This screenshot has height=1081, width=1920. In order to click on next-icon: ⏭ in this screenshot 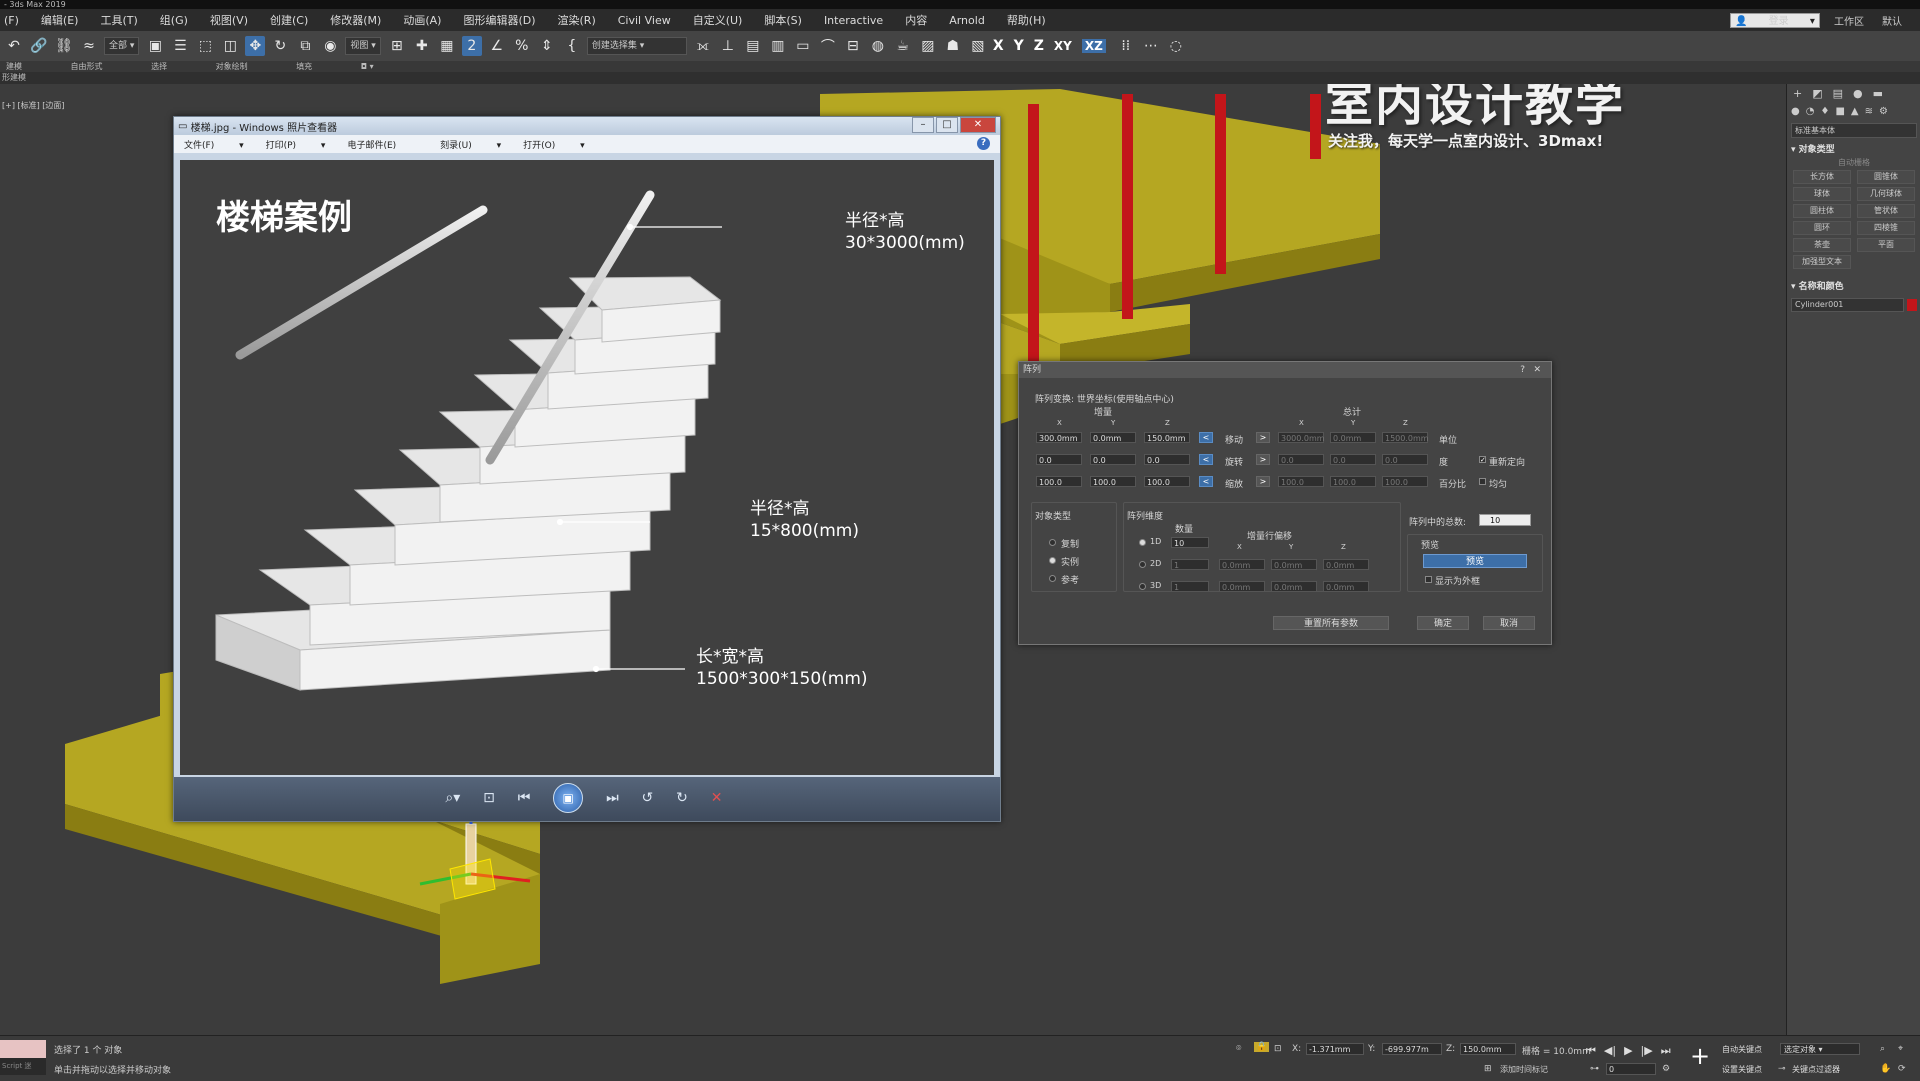, I will do `click(612, 798)`.